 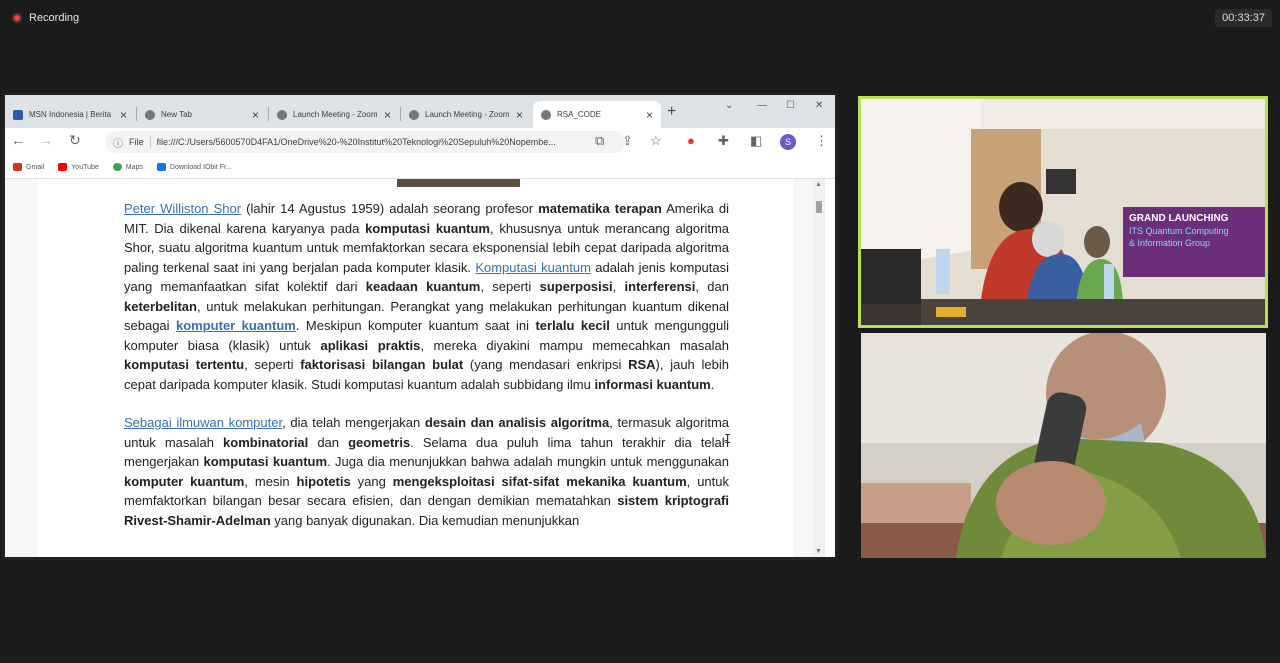 I want to click on body-text: yang, so click(x=371, y=481).